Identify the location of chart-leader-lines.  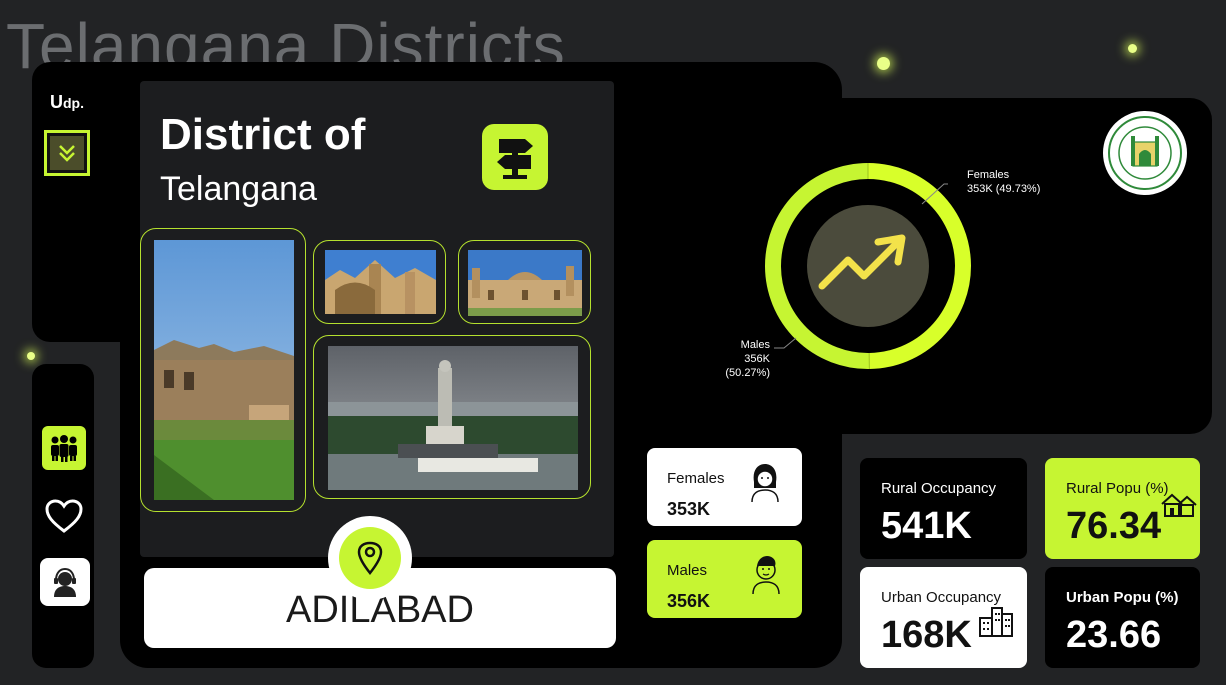
(861, 266).